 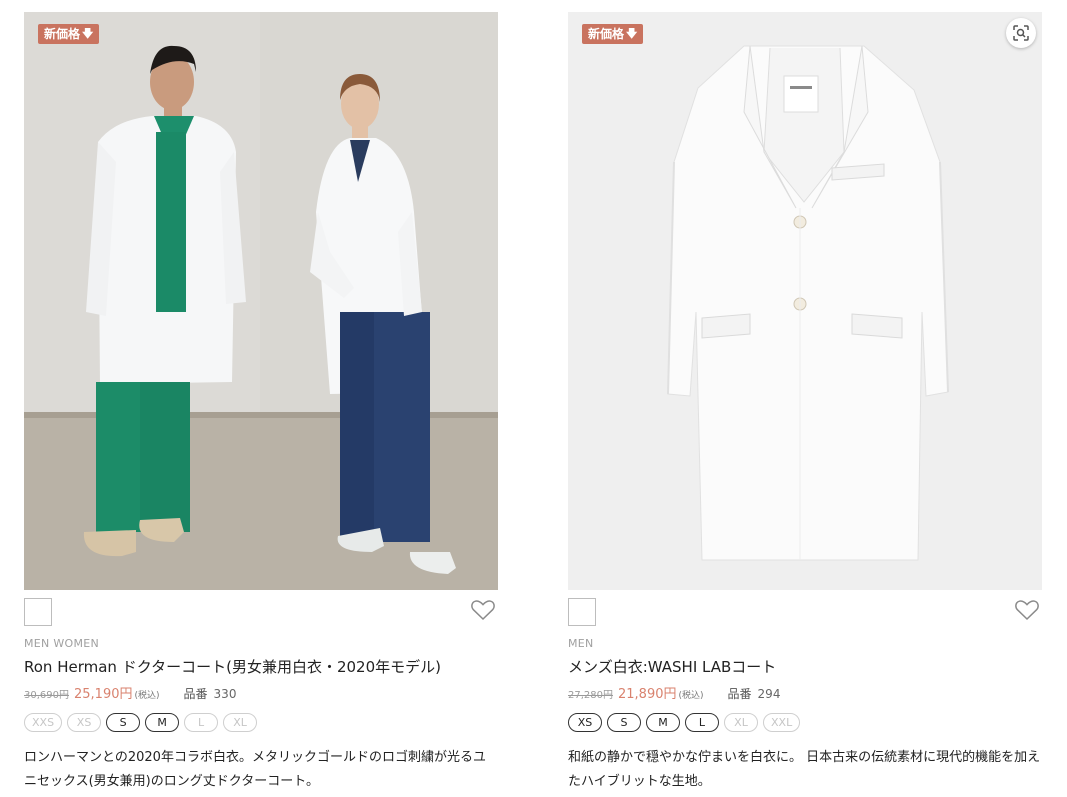 What do you see at coordinates (647, 694) in the screenshot?
I see `sale-price: 21,890円` at bounding box center [647, 694].